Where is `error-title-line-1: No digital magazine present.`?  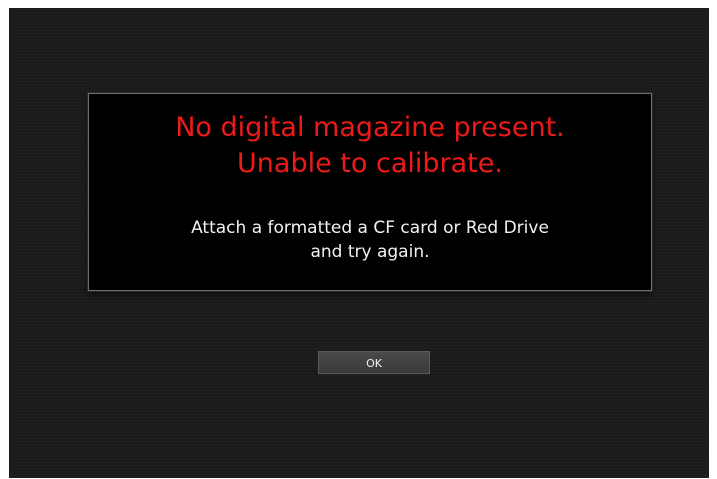 error-title-line-1: No digital magazine present. is located at coordinates (370, 127).